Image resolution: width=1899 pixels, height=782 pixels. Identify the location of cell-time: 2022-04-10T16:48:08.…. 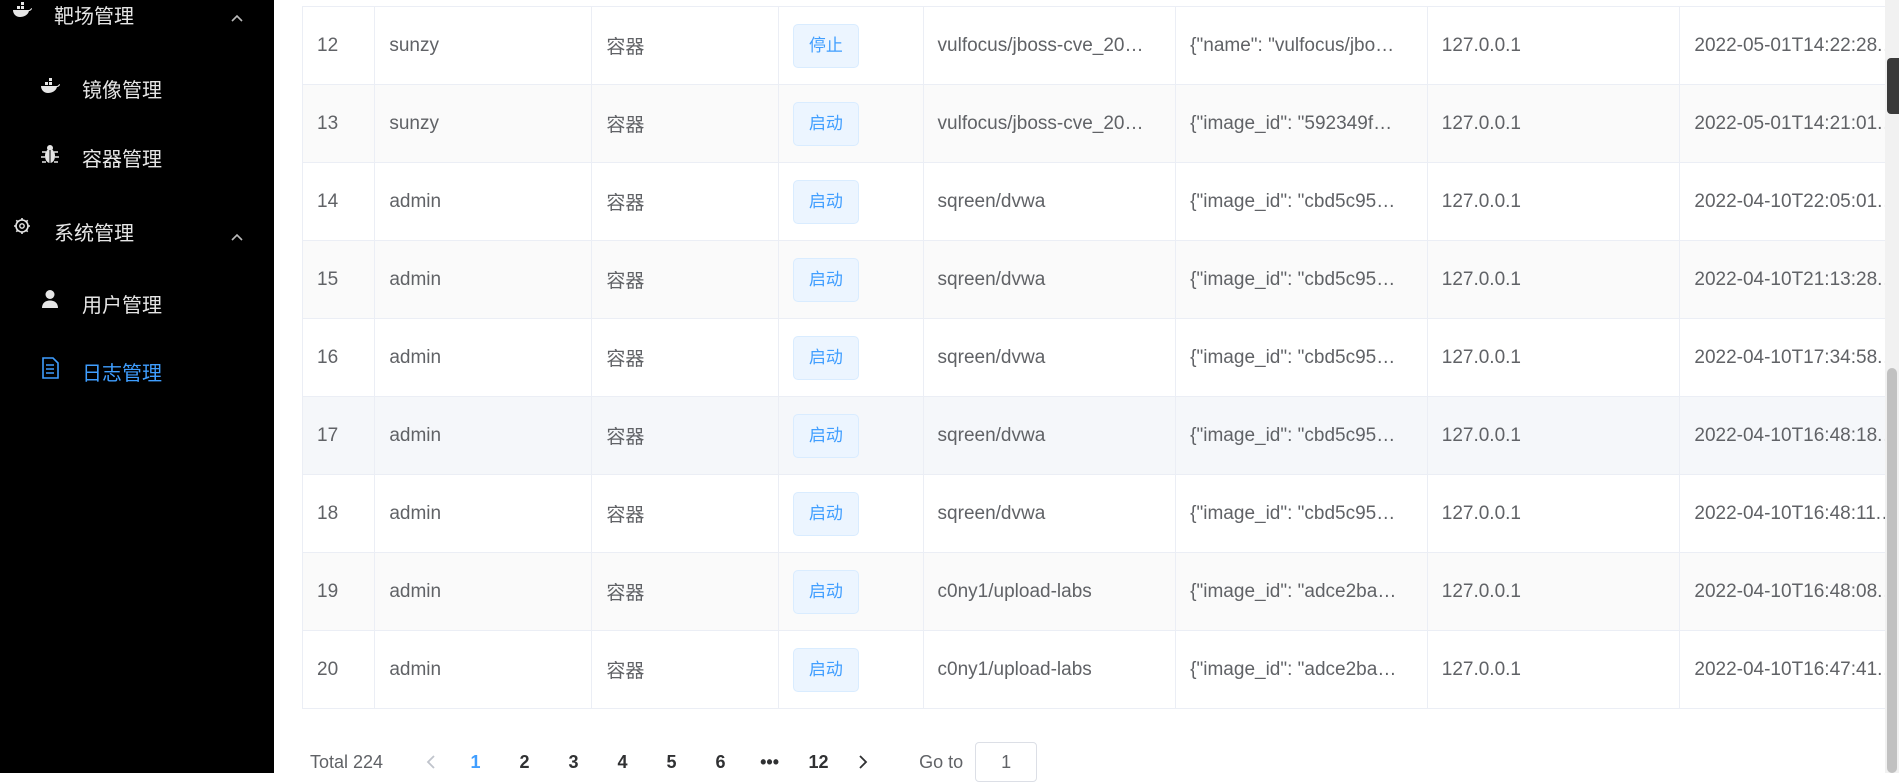
(1789, 592).